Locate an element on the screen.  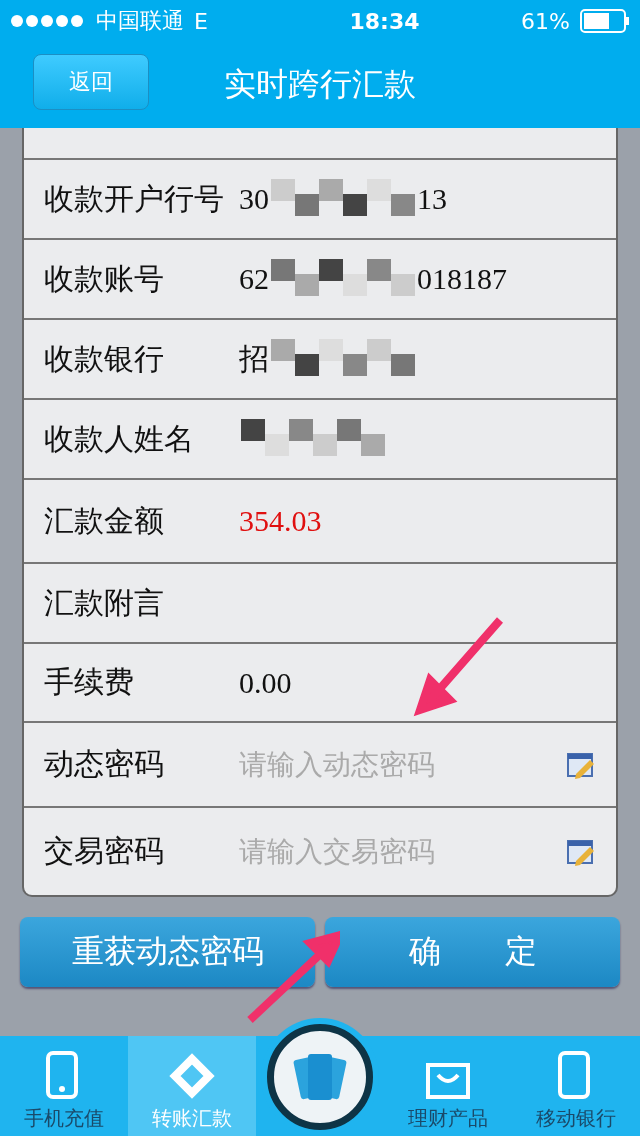
clock-text: 18:34 is located at coordinates (384, 21).